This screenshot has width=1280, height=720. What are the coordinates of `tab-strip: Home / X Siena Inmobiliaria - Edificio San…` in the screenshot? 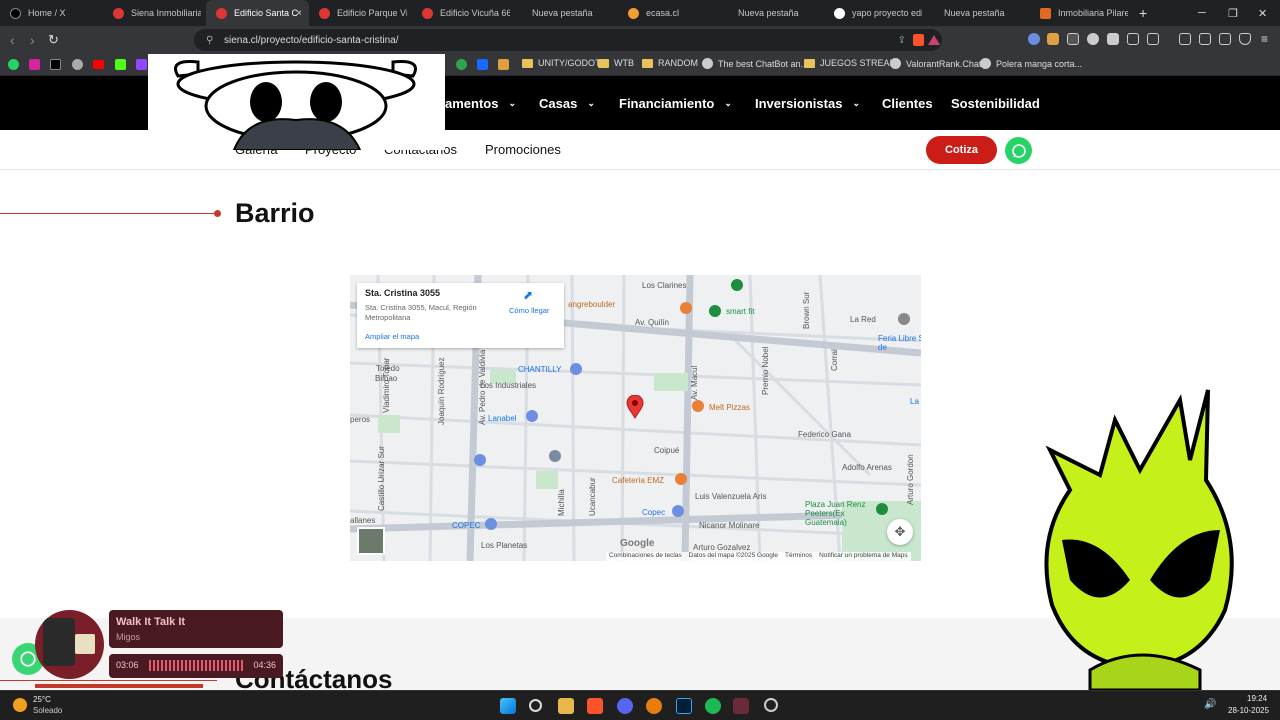 It's located at (566, 13).